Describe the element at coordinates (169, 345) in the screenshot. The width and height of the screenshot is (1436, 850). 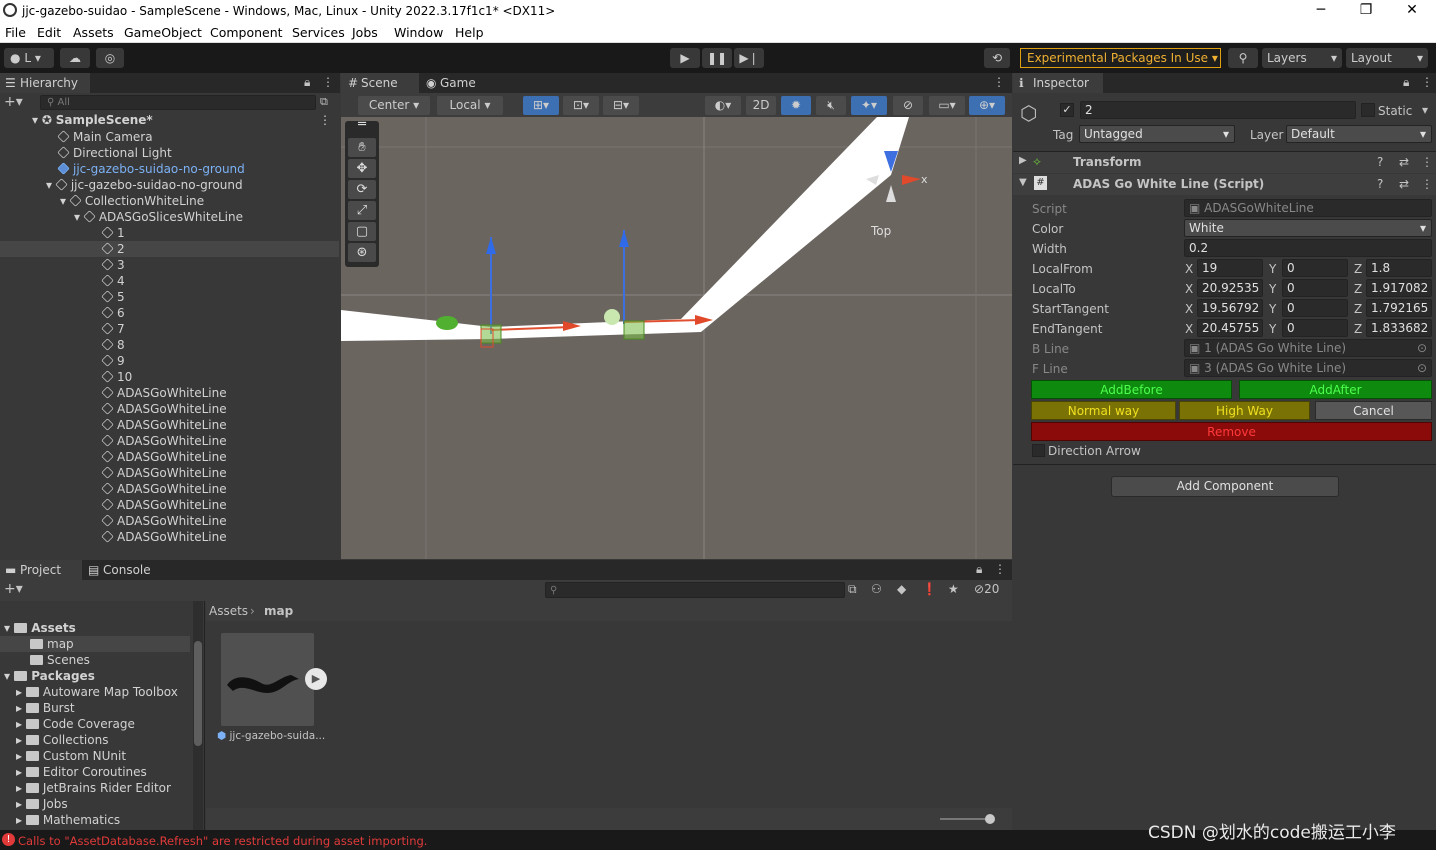
I see `list-item: 8` at that location.